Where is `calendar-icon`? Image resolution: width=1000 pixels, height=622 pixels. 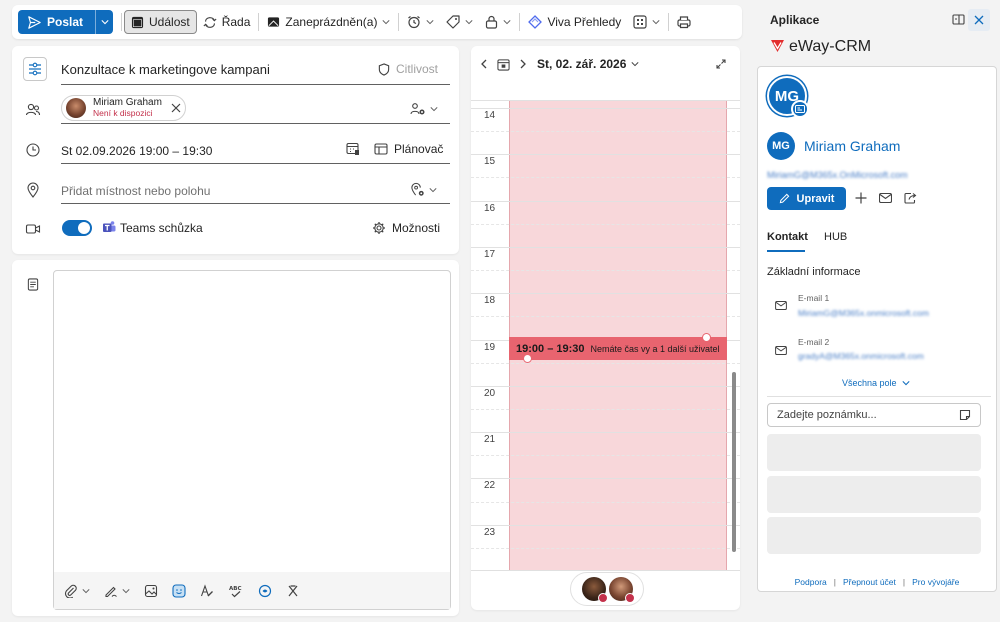 calendar-icon is located at coordinates (137, 22).